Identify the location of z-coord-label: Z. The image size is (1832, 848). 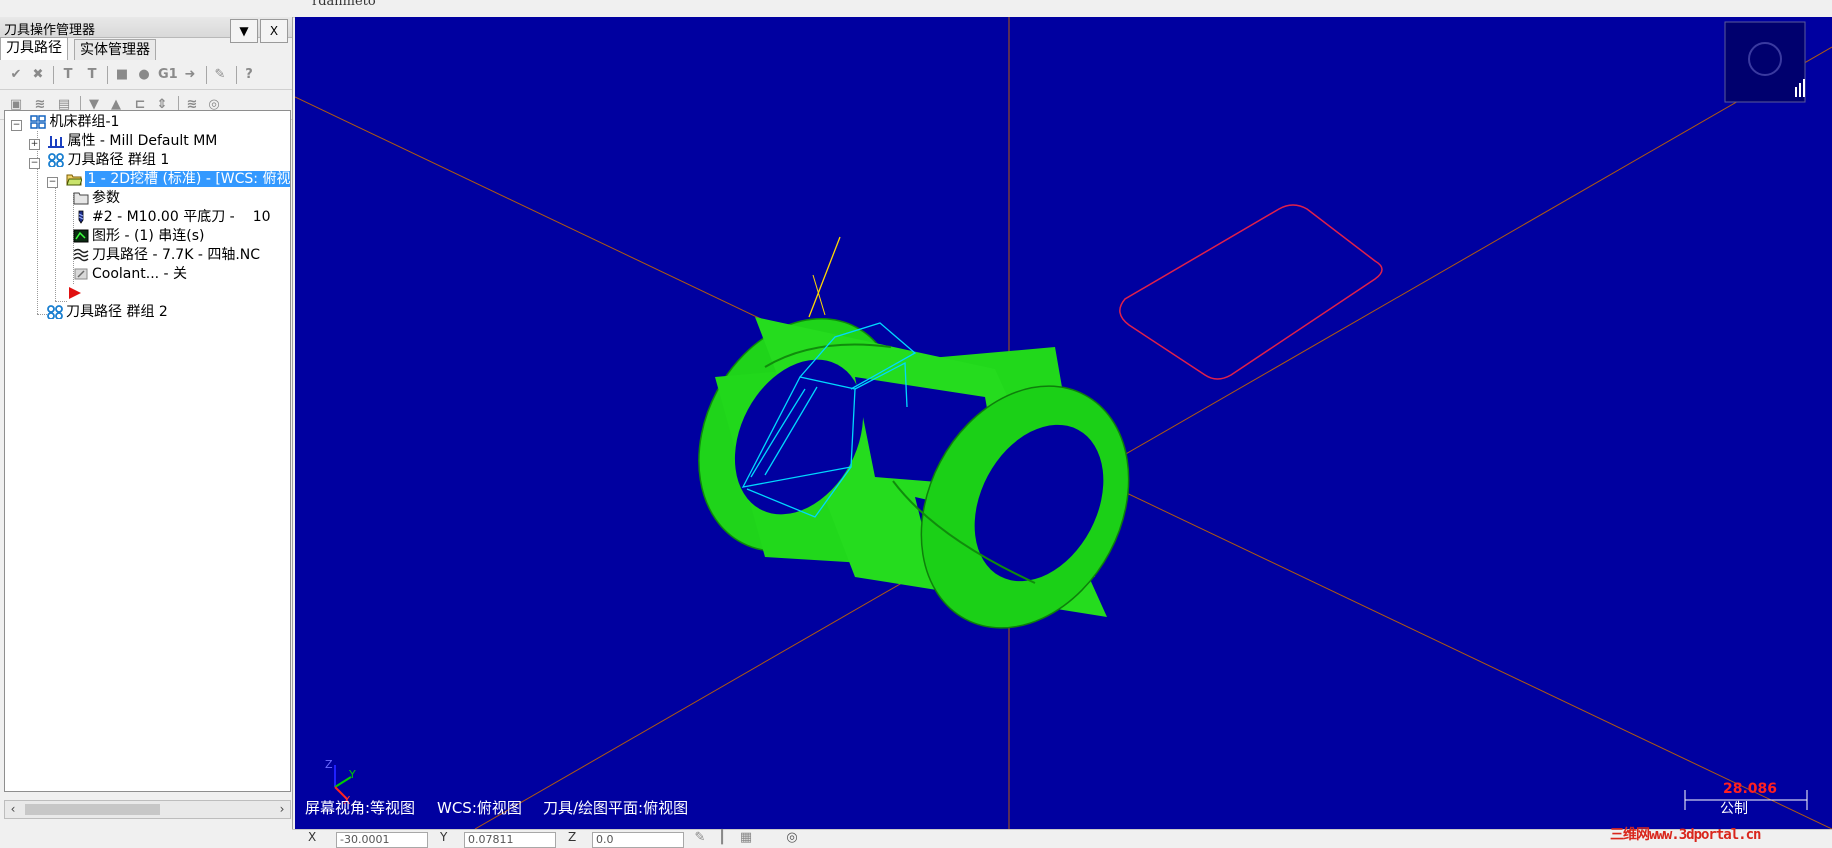
(572, 837).